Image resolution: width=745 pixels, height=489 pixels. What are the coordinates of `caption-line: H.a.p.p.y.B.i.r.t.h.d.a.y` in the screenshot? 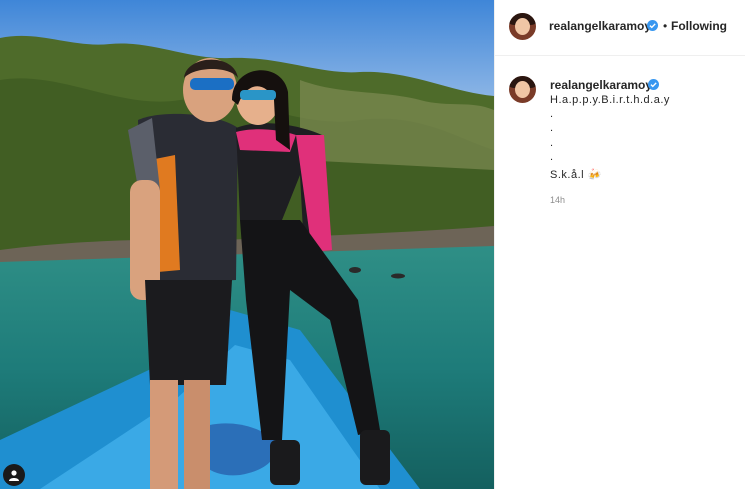 It's located at (610, 100).